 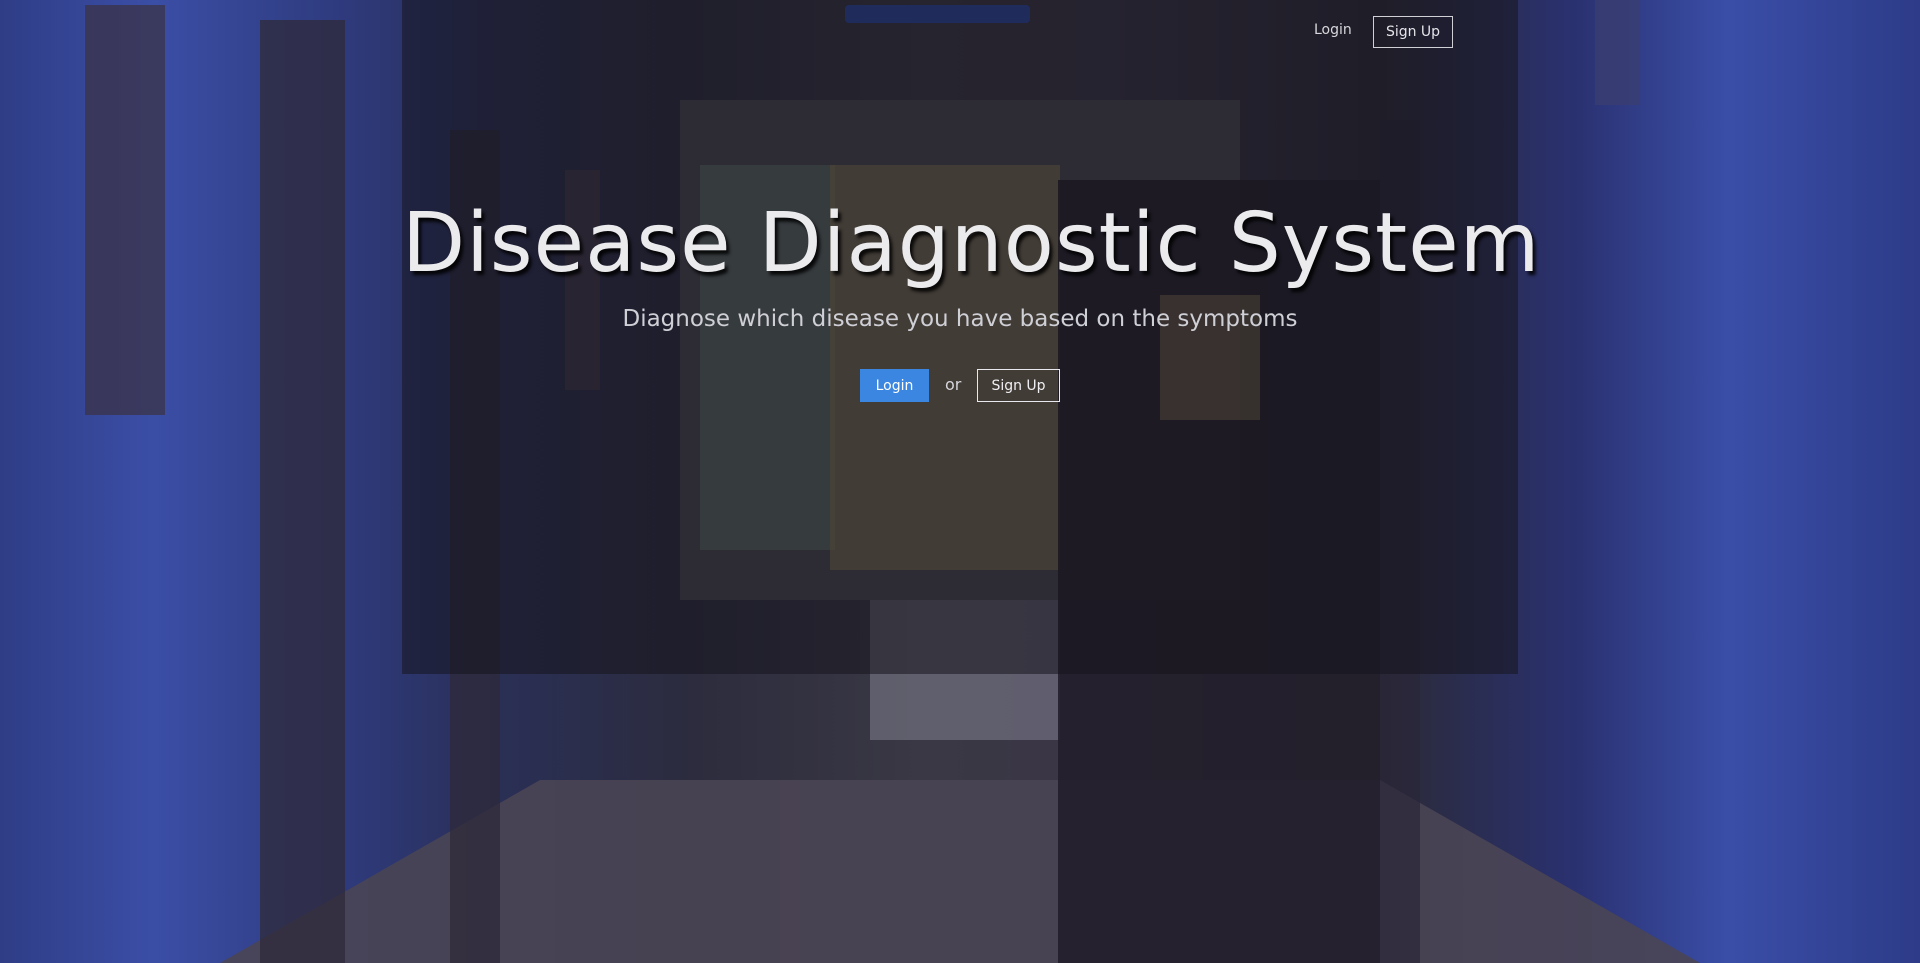 I want to click on login-button: Login, so click(x=894, y=385).